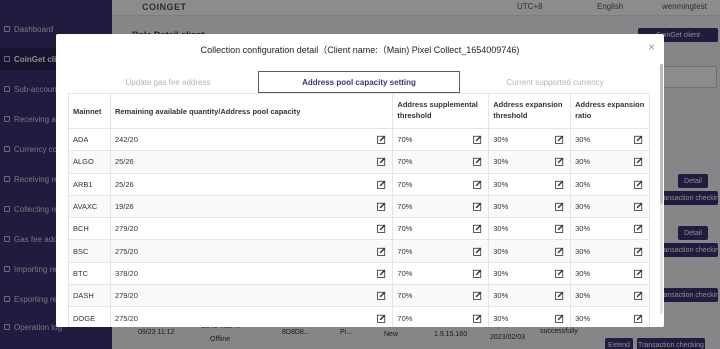  I want to click on table-row: BCH 279/20 70% 30% 30%, so click(359, 229).